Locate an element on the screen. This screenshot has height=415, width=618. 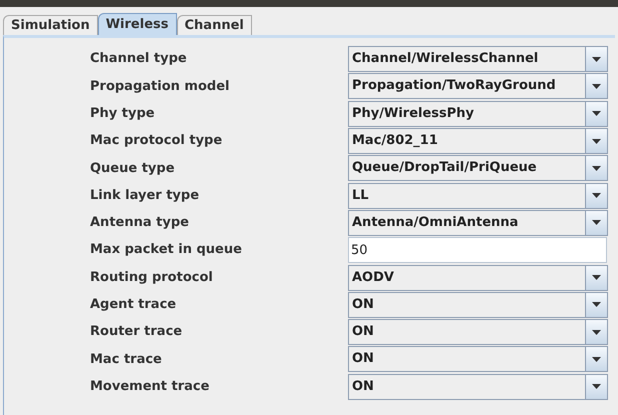
field-label: Phy type is located at coordinates (123, 113).